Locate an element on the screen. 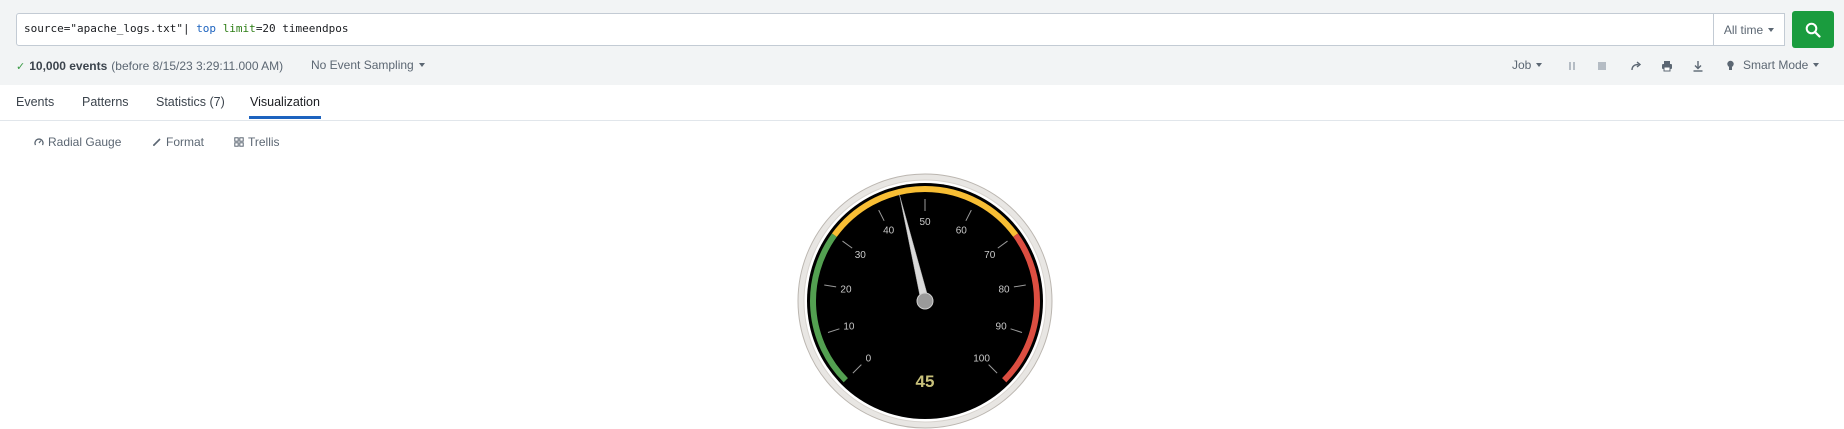 The width and height of the screenshot is (1844, 429). gauge-tick-label: 60 is located at coordinates (962, 231).